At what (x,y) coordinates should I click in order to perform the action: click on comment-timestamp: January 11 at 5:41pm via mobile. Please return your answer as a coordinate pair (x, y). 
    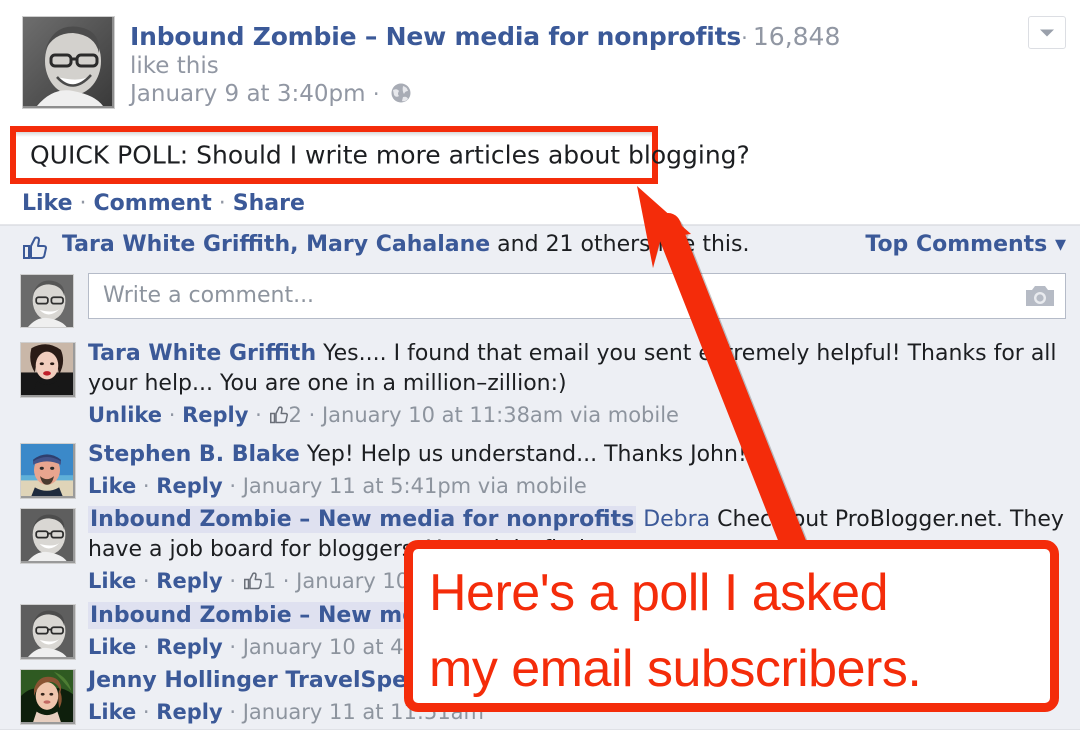
    Looking at the image, I should click on (415, 486).